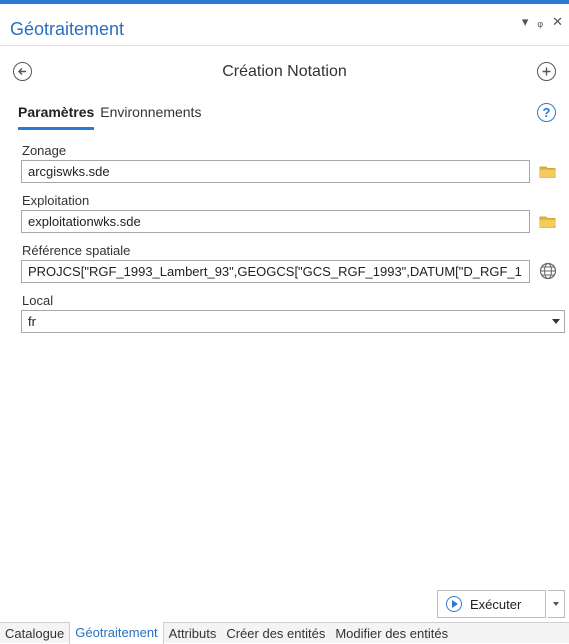 The image size is (569, 644). I want to click on plus-icon, so click(546, 71).